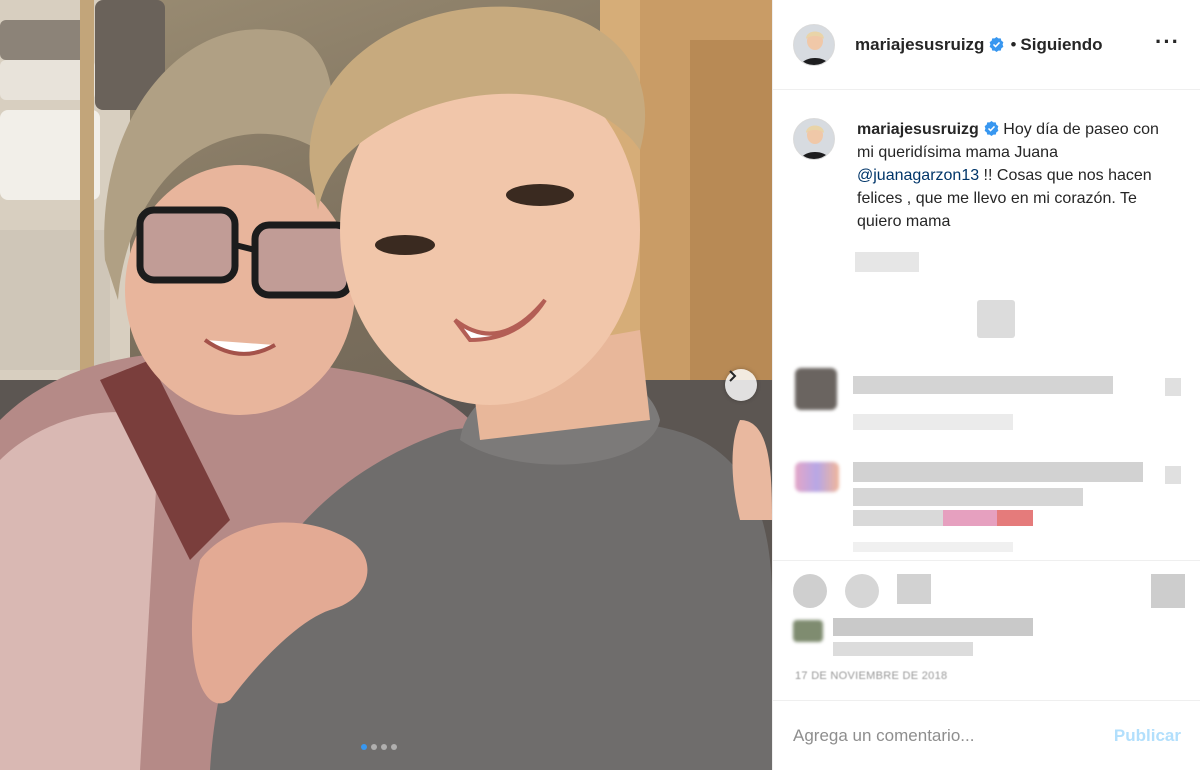  What do you see at coordinates (996, 319) in the screenshot?
I see `blurred-load-more-icon` at bounding box center [996, 319].